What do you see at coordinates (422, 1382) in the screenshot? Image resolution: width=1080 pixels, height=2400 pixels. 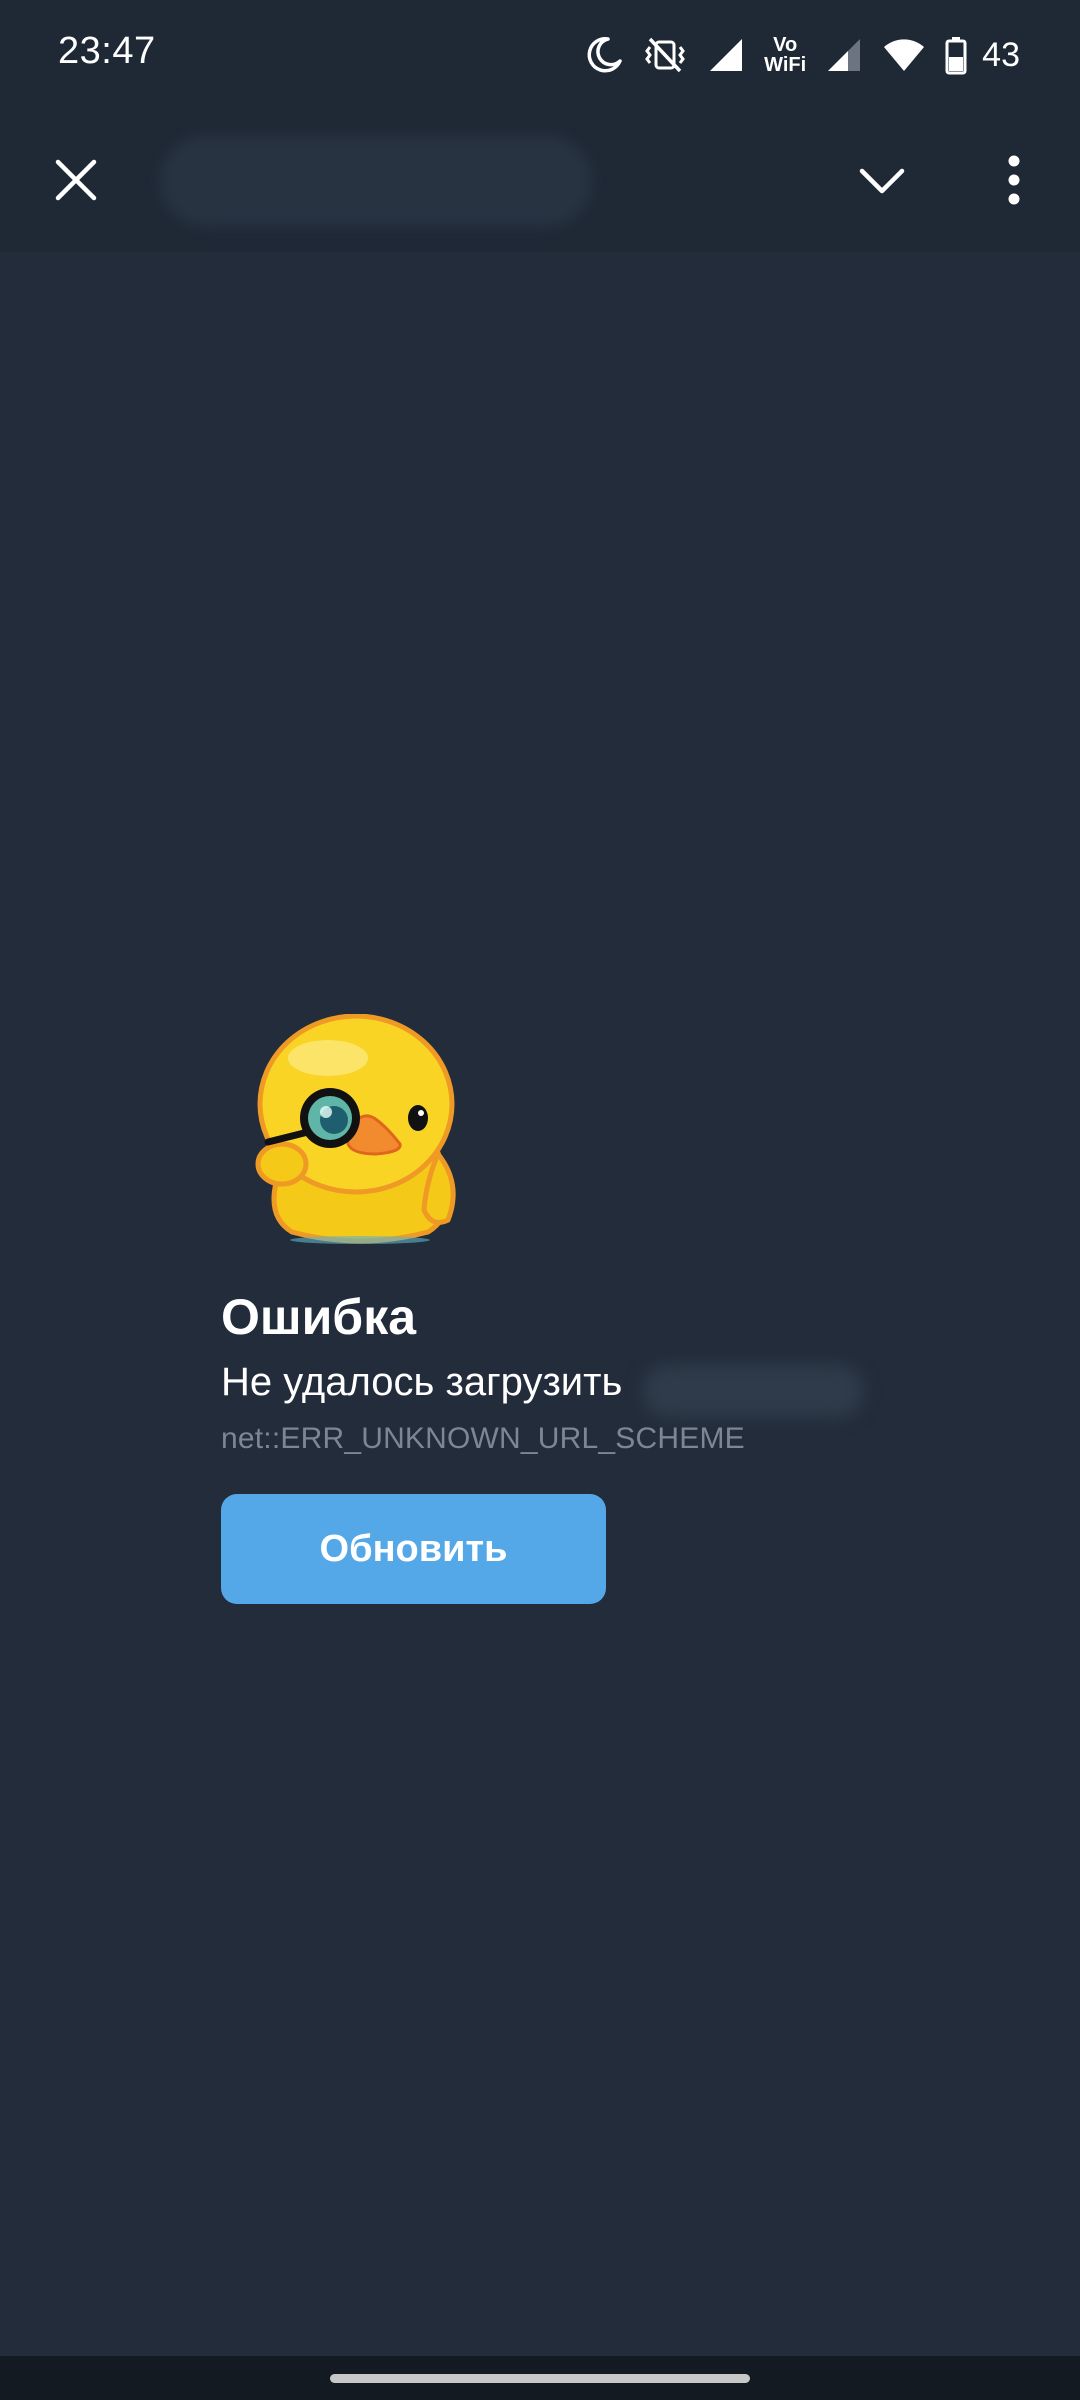 I see `error-message: Не удалось загрузить` at bounding box center [422, 1382].